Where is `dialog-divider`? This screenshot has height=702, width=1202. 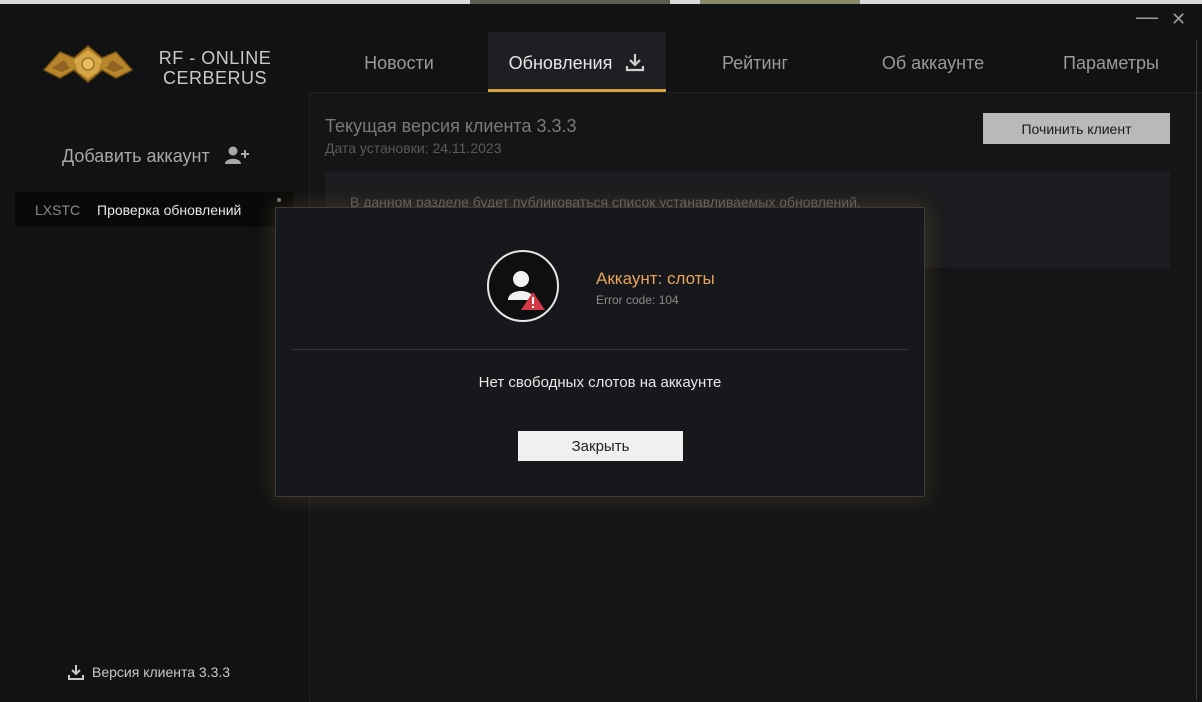 dialog-divider is located at coordinates (600, 349).